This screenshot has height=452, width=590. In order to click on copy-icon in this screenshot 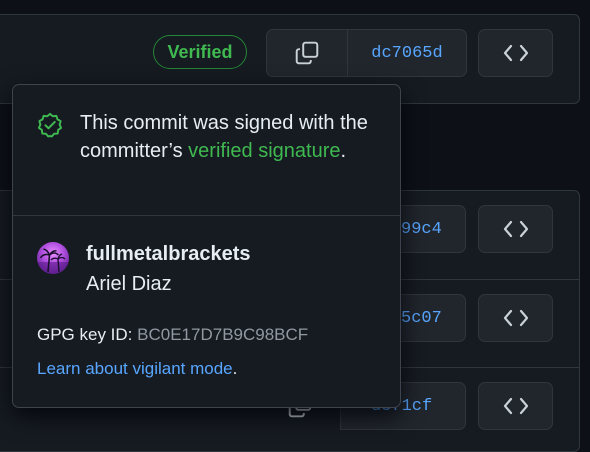, I will do `click(307, 53)`.